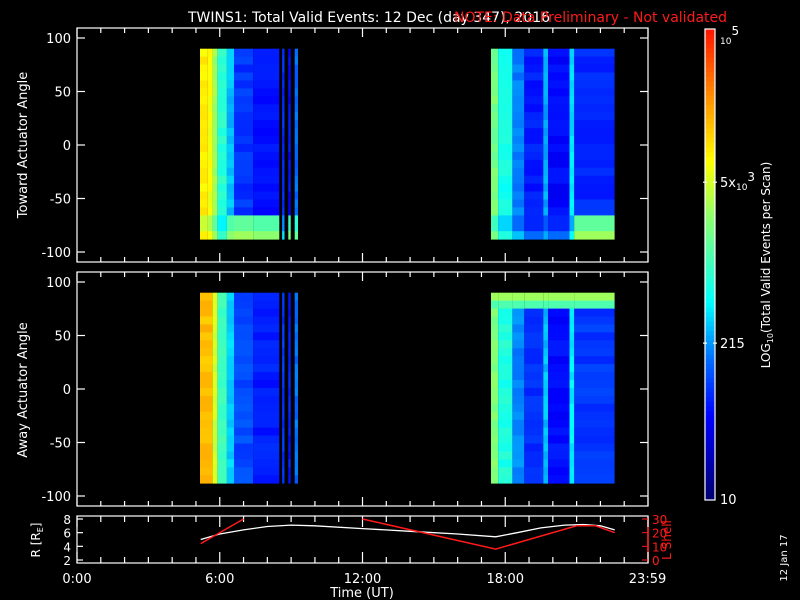  Describe the element at coordinates (219, 579) in the screenshot. I see `time-tick-label: 6:00` at that location.